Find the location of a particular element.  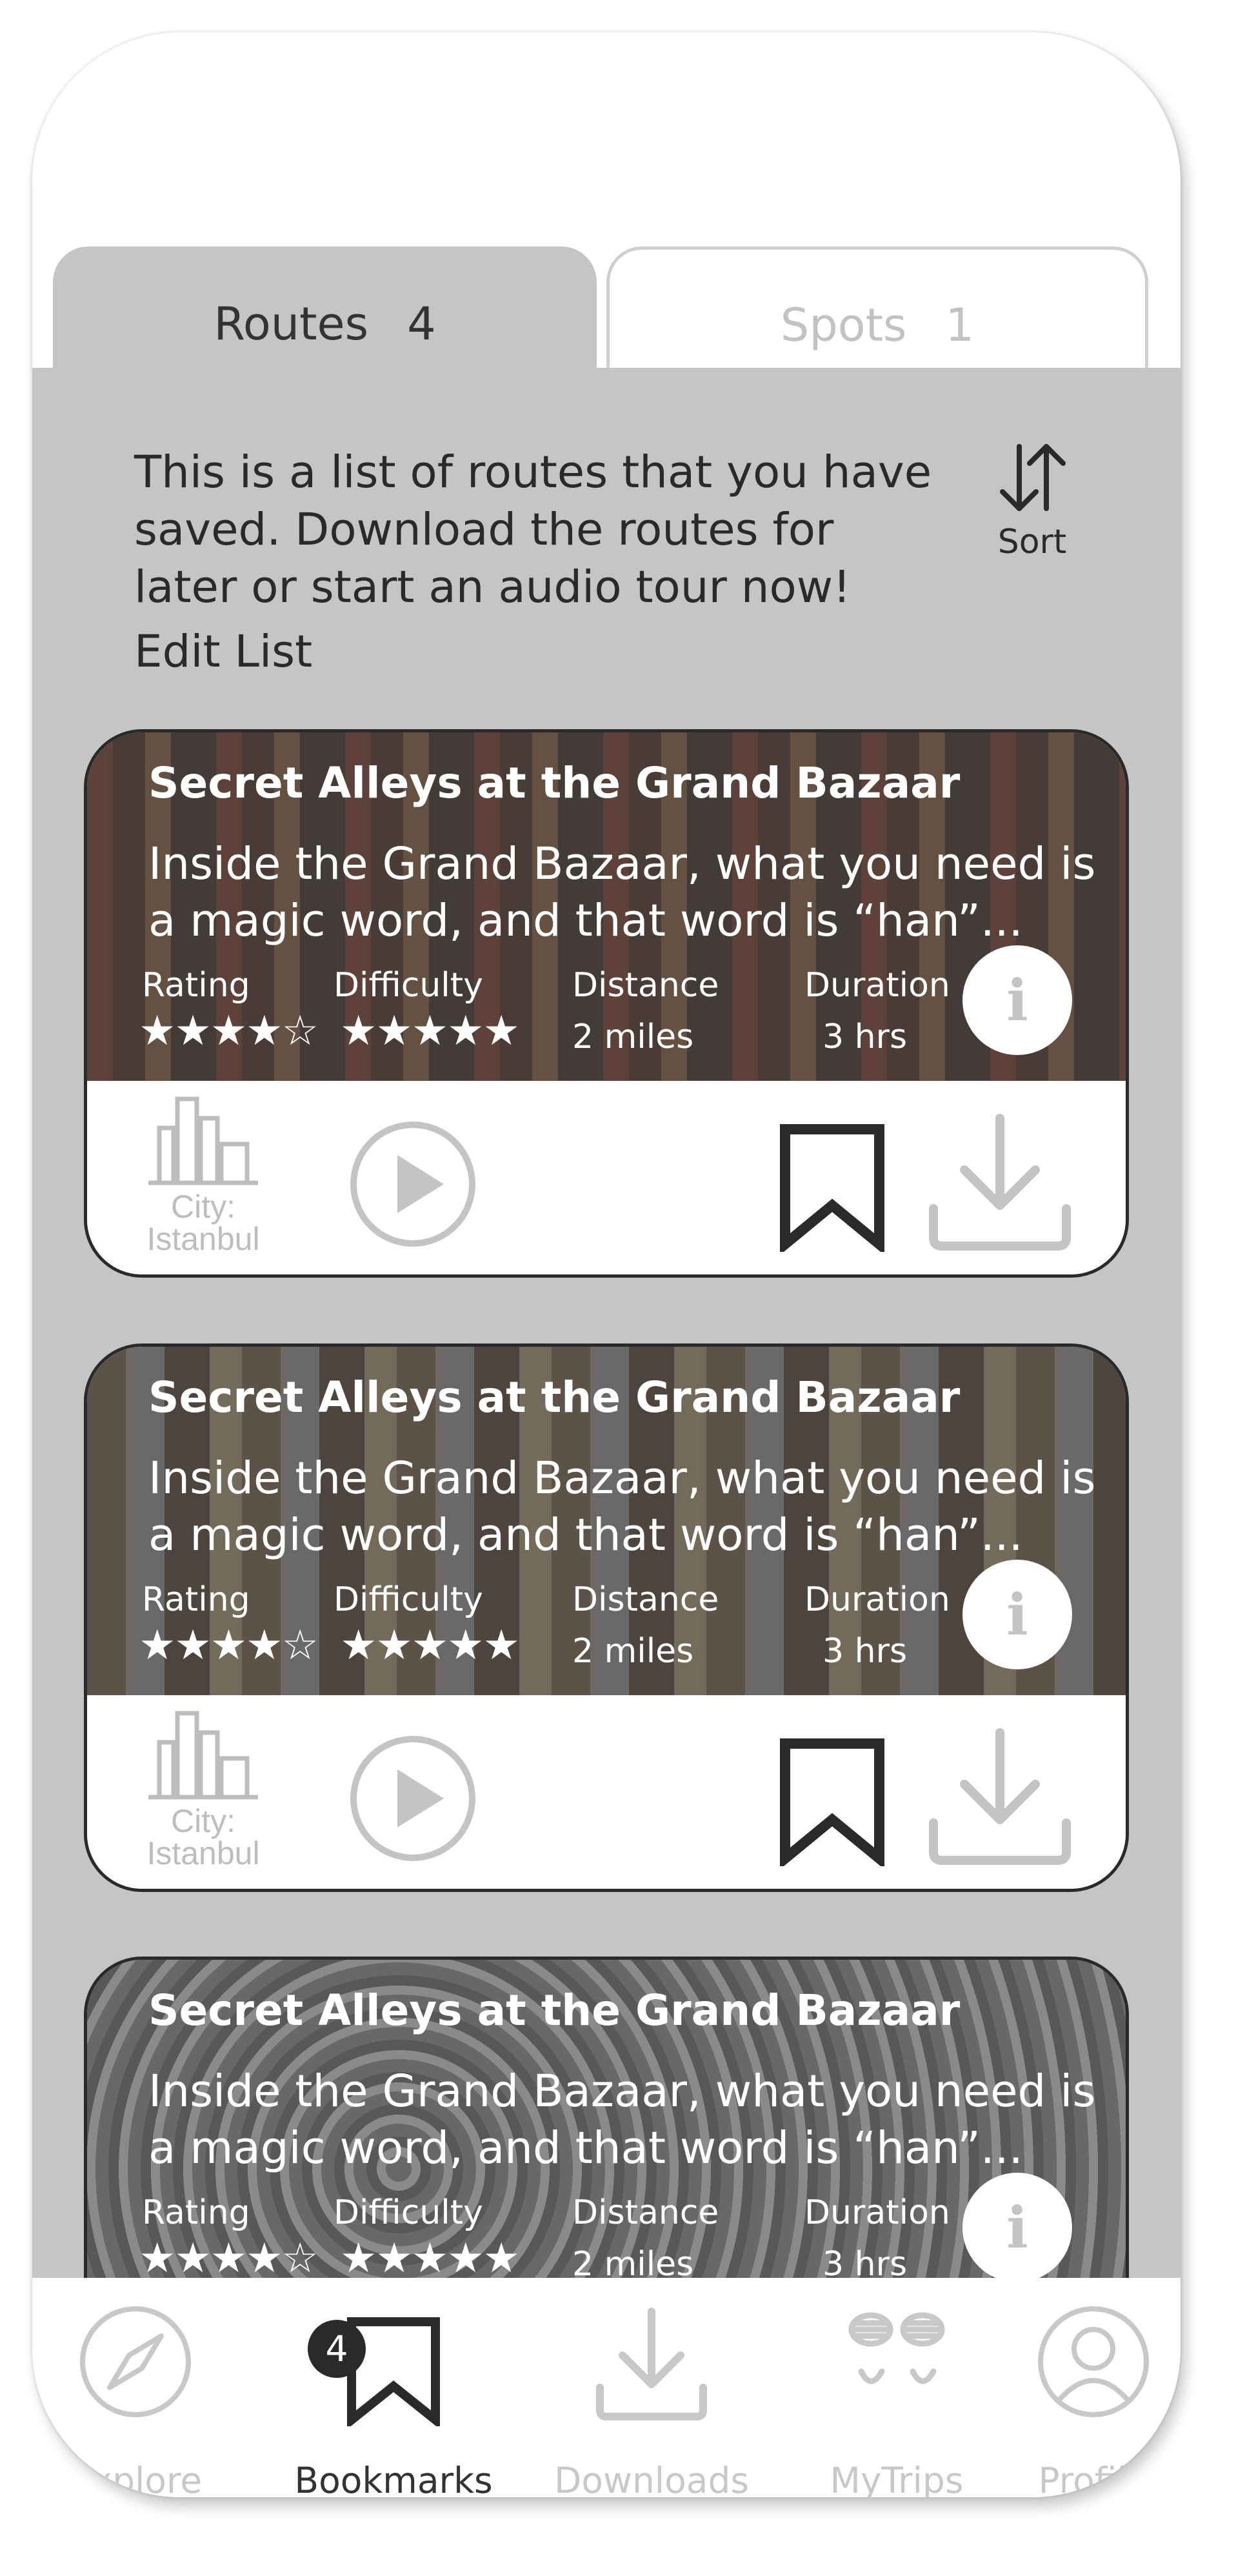

tab-routes-label: Routes is located at coordinates (291, 323).